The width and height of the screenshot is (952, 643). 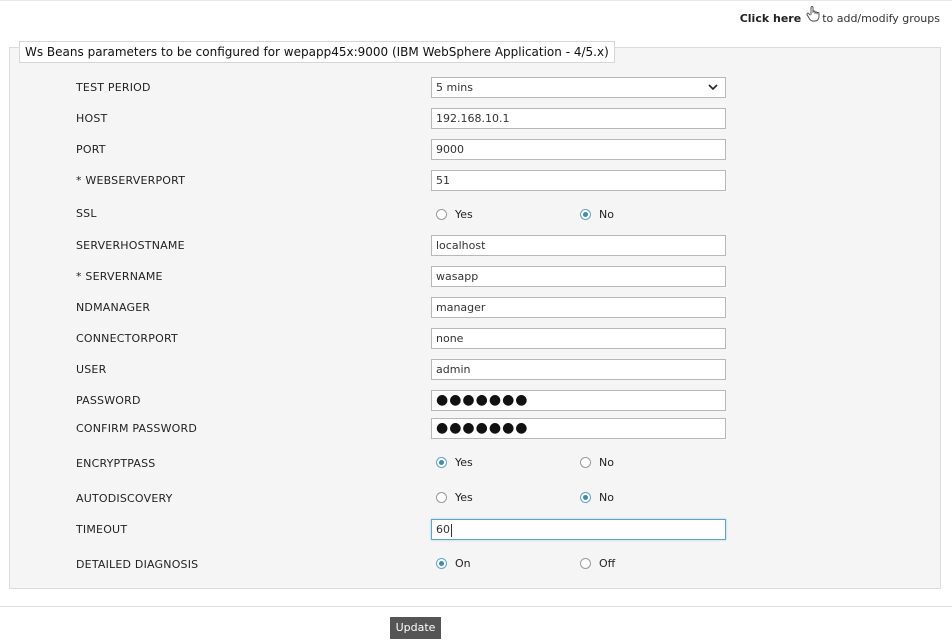 What do you see at coordinates (597, 214) in the screenshot?
I see `ssl-no-radio: No` at bounding box center [597, 214].